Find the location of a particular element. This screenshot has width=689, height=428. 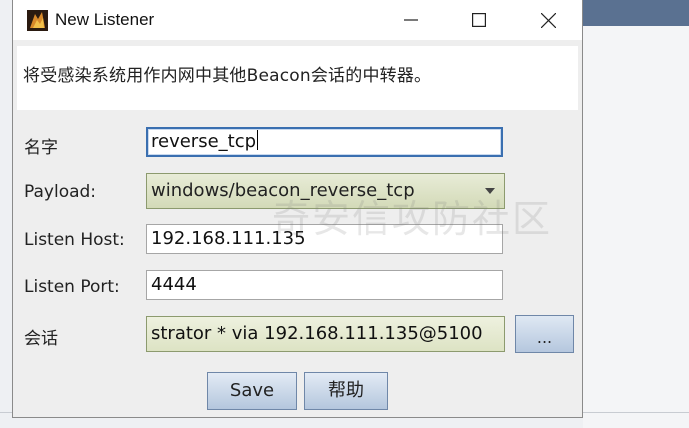

description-panel: 将受感染系统用作内网中其他Beacon会话的中转器。 is located at coordinates (297, 78).